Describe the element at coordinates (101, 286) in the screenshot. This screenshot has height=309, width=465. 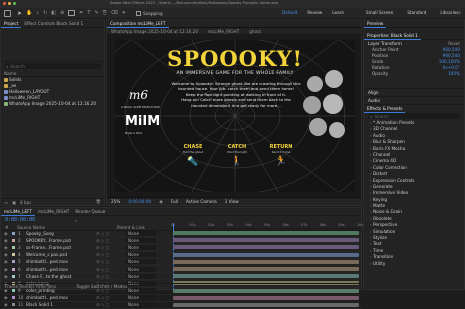
I see `toggle-switches: Toggle Switches / Modes` at that location.